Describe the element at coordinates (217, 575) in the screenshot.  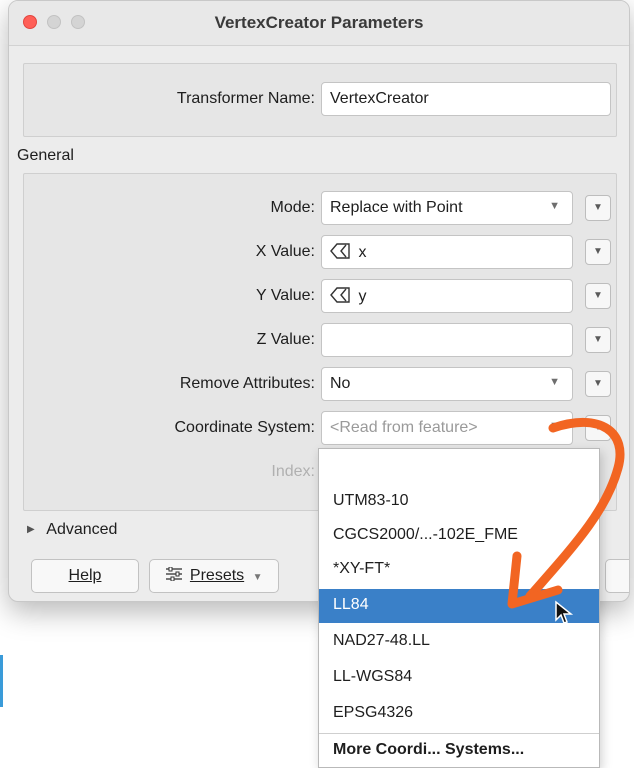
I see `presets-label: Presets` at that location.